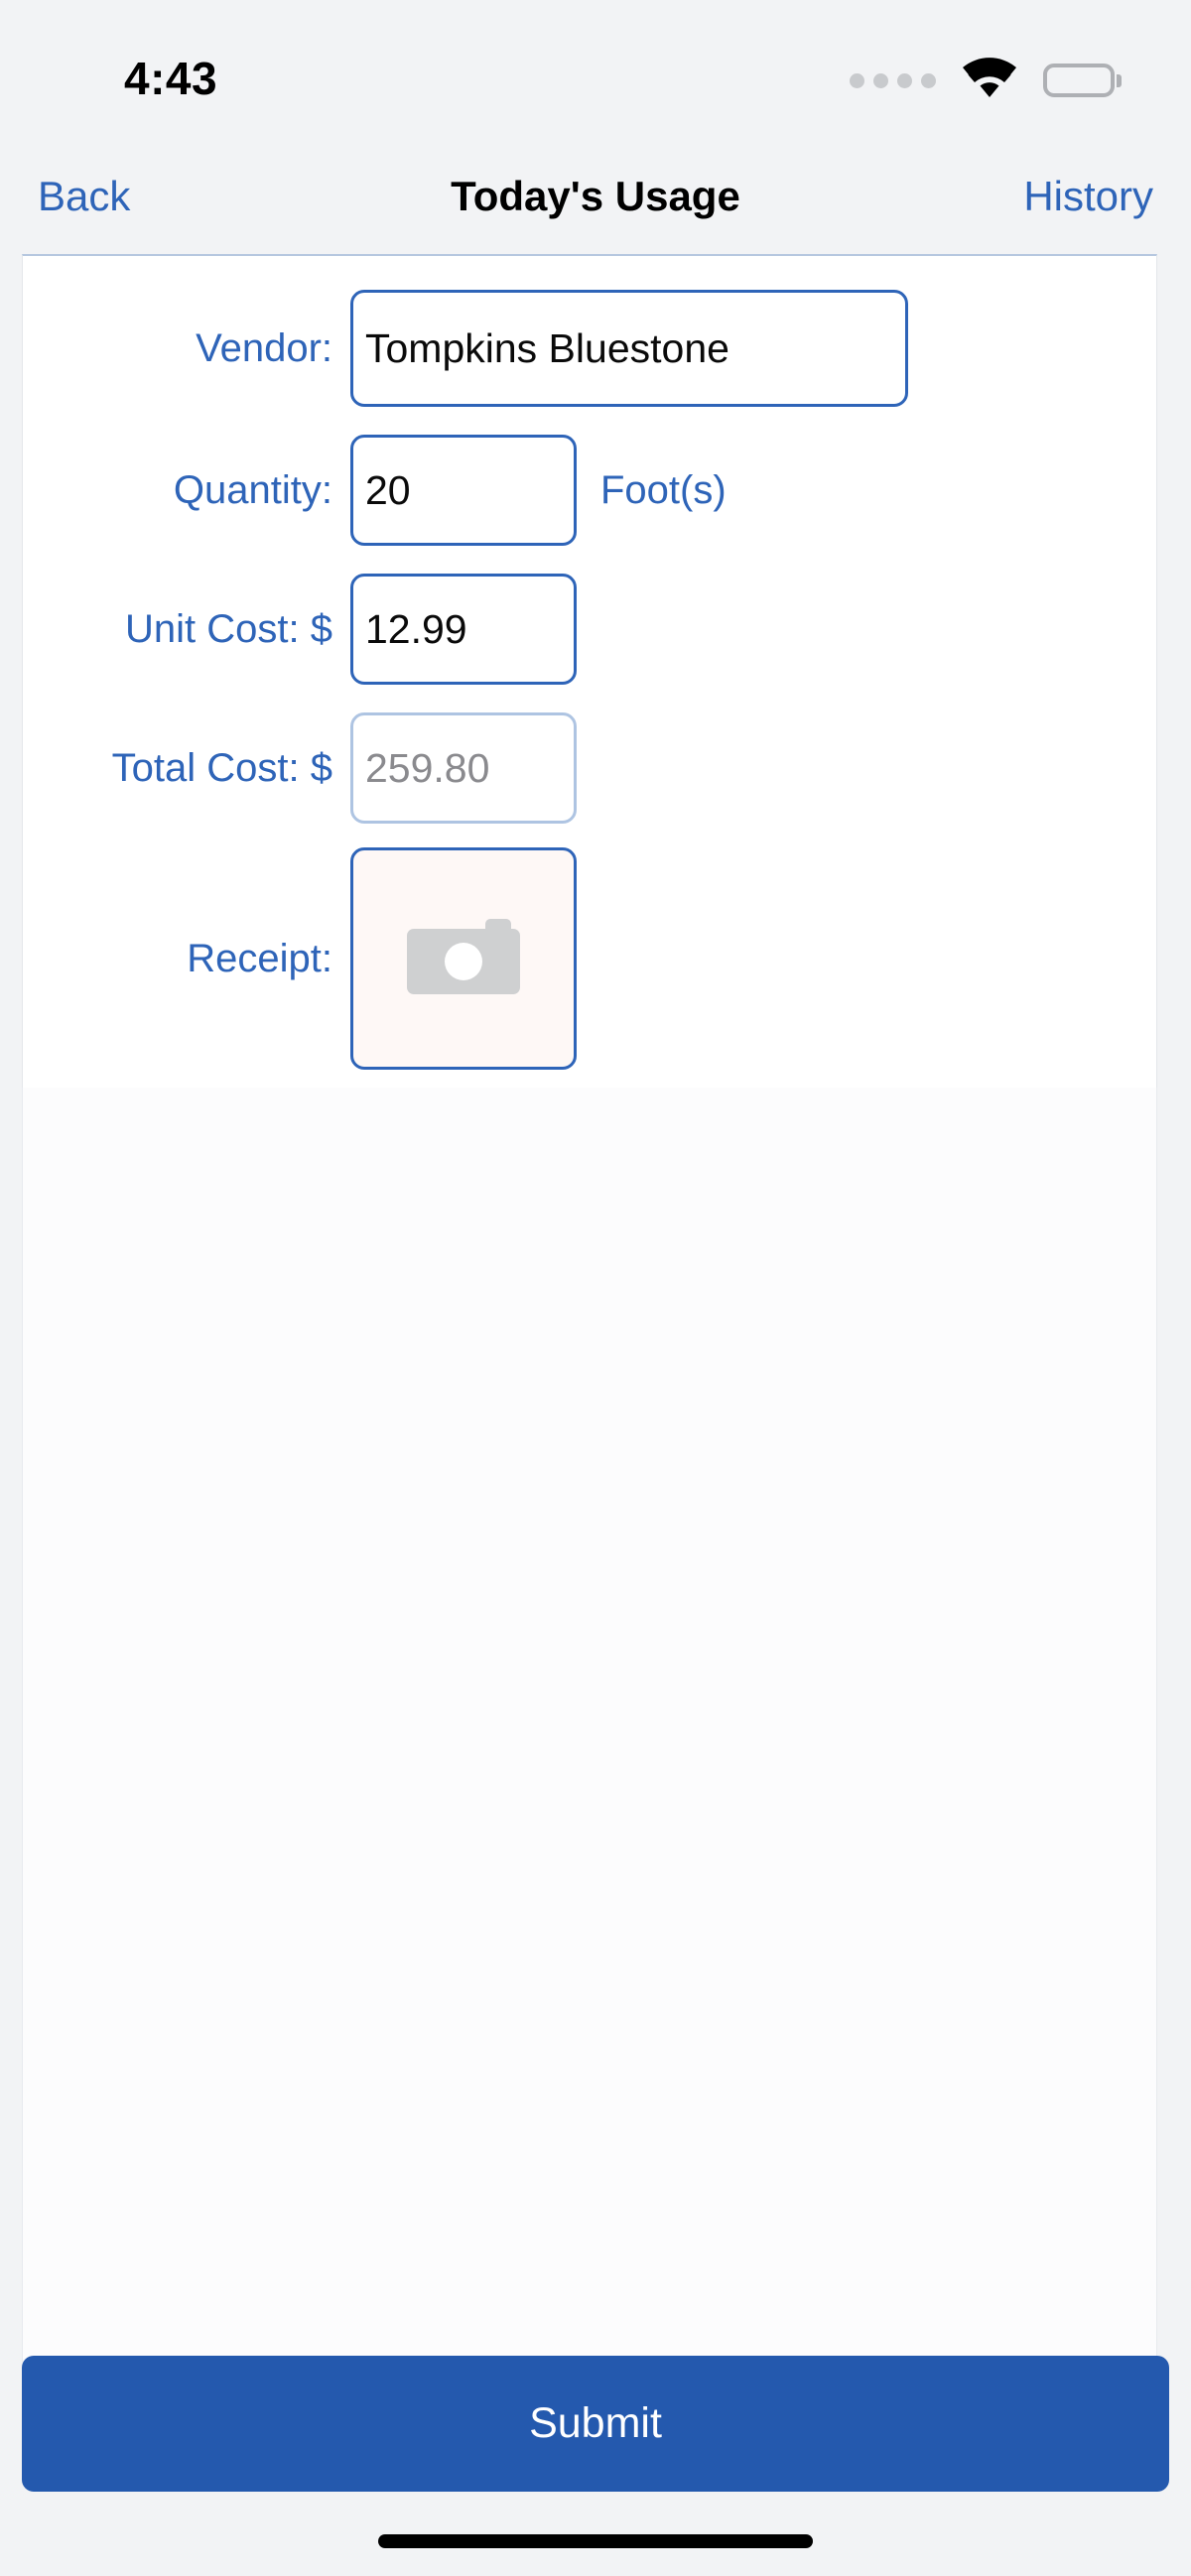  Describe the element at coordinates (1083, 81) in the screenshot. I see `battery-full-icon` at that location.